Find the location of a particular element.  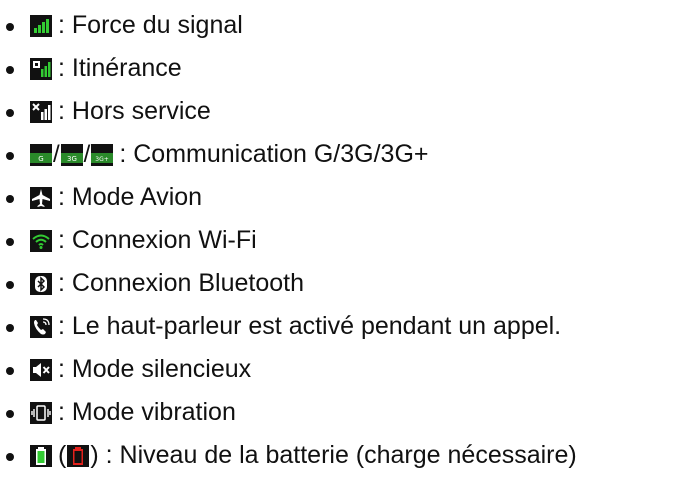

speakerphone-icon is located at coordinates (41, 326).